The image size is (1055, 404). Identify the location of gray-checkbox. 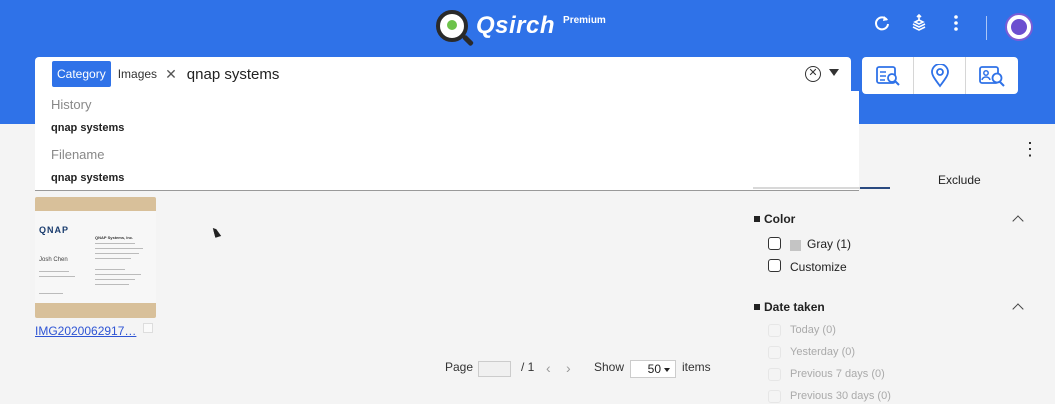
(774, 243).